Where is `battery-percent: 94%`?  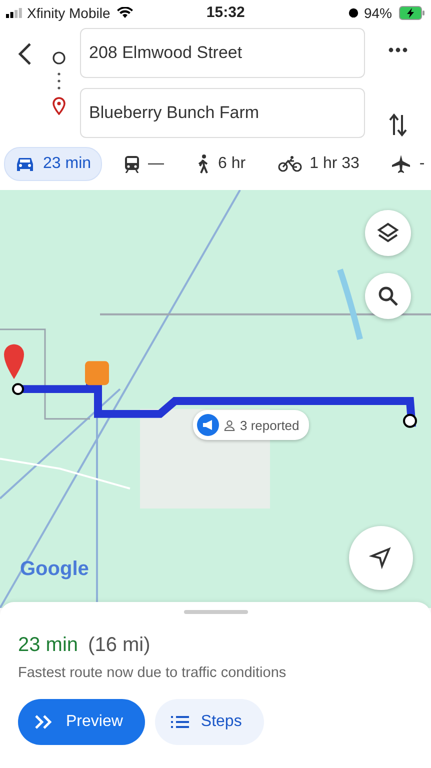 battery-percent: 94% is located at coordinates (378, 12).